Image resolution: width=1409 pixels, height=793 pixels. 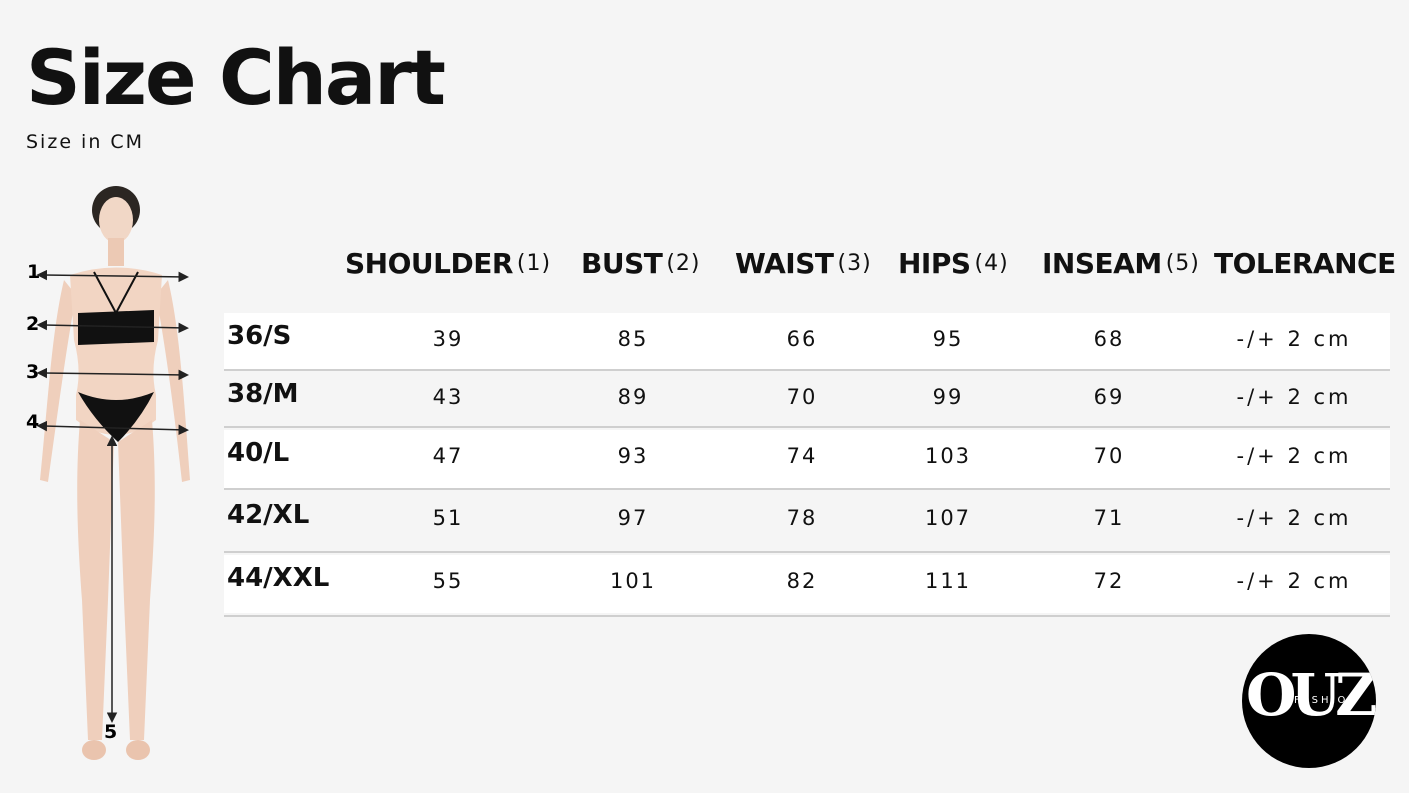 What do you see at coordinates (1109, 456) in the screenshot?
I see `inseam-value: 70` at bounding box center [1109, 456].